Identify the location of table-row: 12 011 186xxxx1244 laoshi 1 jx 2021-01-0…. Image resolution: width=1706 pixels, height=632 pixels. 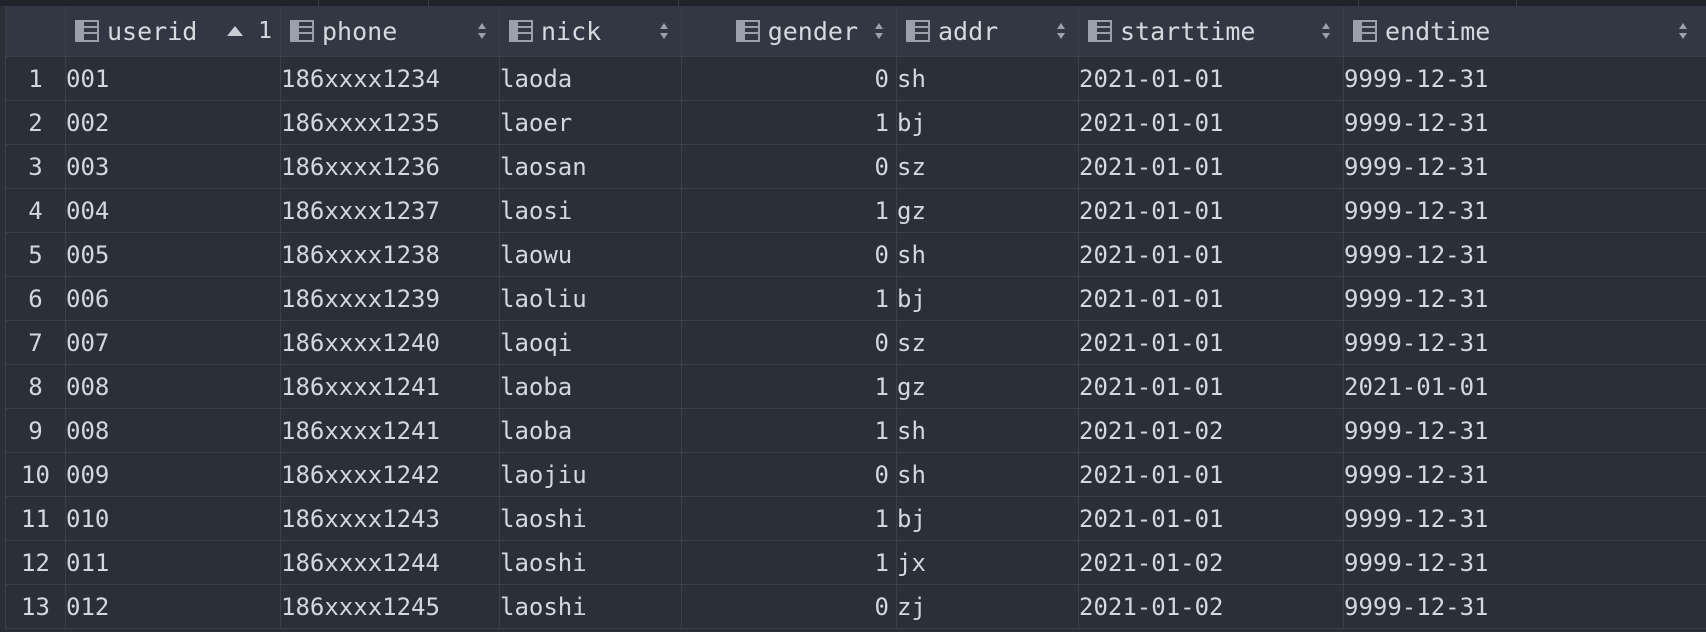
(855, 562).